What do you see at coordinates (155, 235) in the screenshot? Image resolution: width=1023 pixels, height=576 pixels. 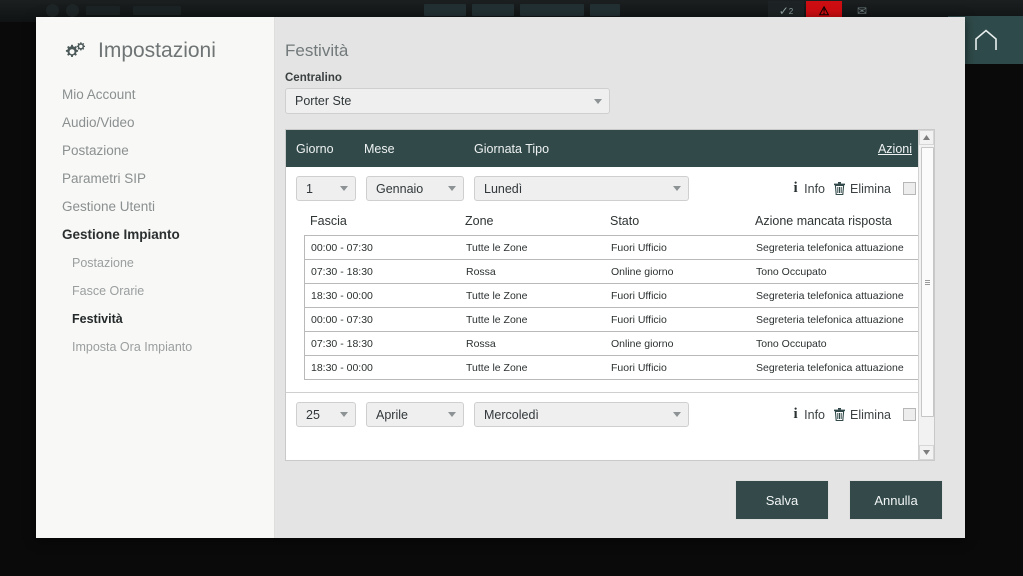 I see `sidebar-item-gestione-impianto: Gestione Impianto` at bounding box center [155, 235].